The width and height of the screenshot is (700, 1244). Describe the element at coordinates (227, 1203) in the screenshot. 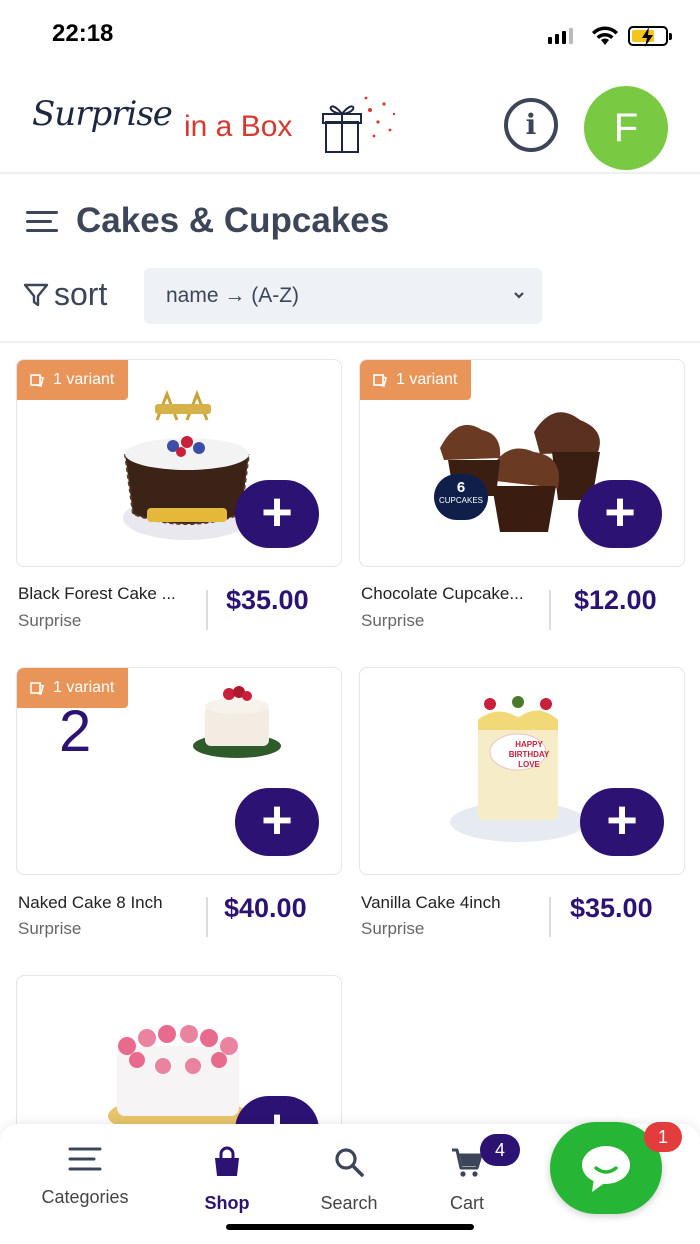

I see `nav-label: Shop` at that location.